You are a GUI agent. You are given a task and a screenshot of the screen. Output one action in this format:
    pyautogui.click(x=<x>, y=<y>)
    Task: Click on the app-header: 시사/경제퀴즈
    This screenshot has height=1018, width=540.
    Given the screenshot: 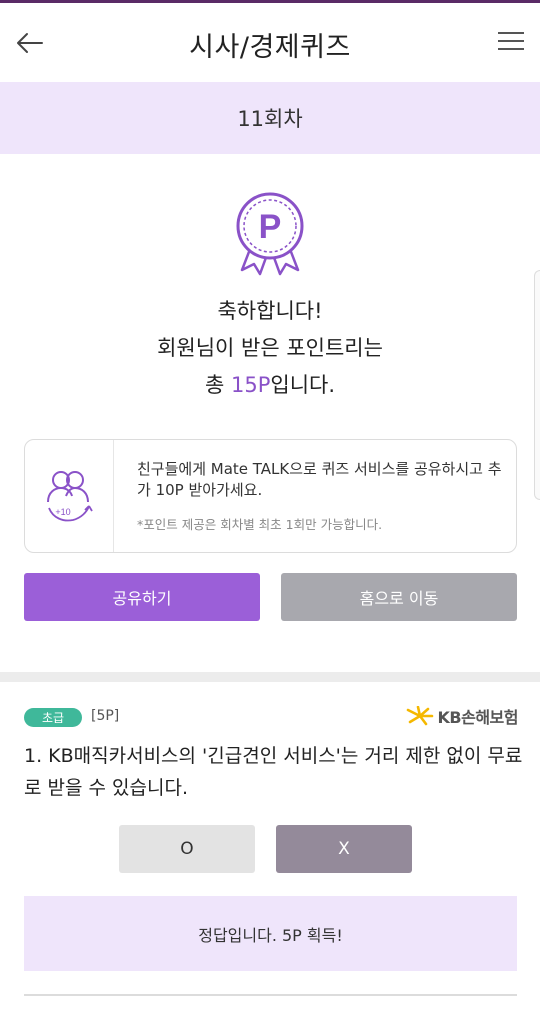 What is the action you would take?
    pyautogui.click(x=270, y=42)
    